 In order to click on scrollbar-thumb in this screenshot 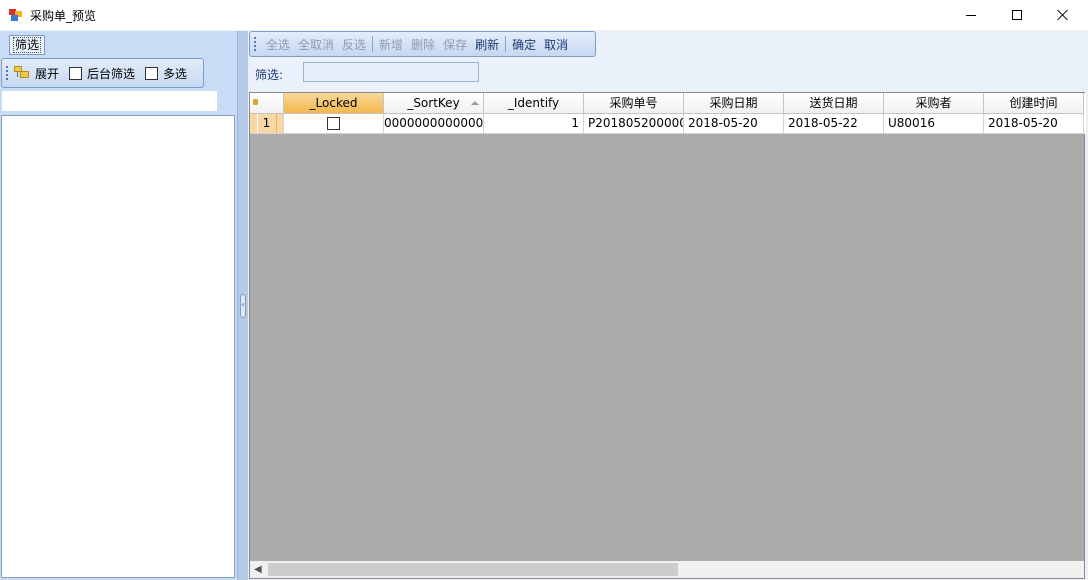, I will do `click(473, 569)`.